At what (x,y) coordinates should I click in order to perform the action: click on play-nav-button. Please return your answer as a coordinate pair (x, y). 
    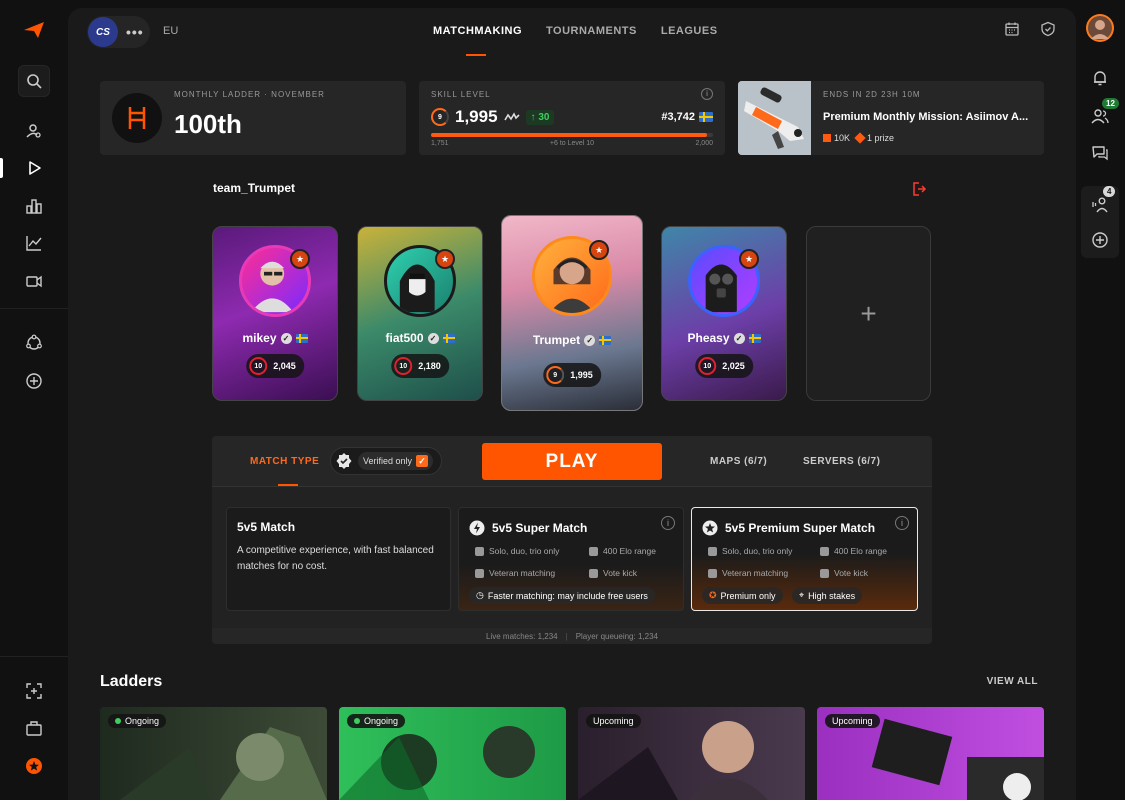
    Looking at the image, I should click on (34, 168).